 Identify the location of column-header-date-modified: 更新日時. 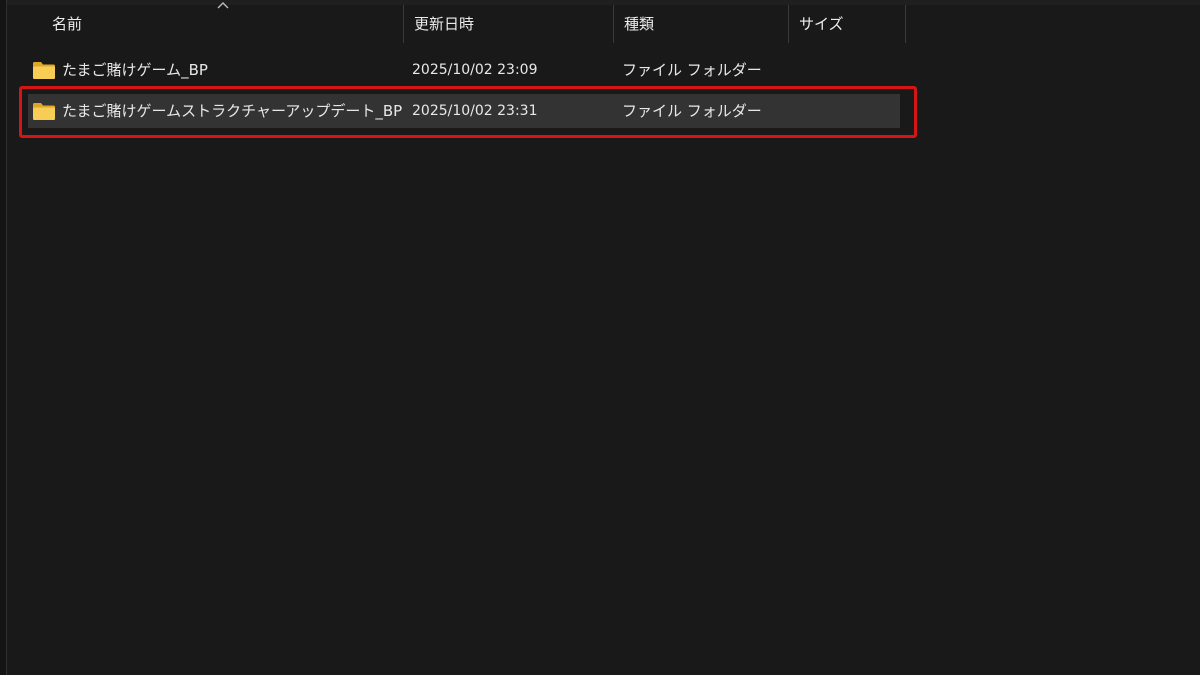
(509, 24).